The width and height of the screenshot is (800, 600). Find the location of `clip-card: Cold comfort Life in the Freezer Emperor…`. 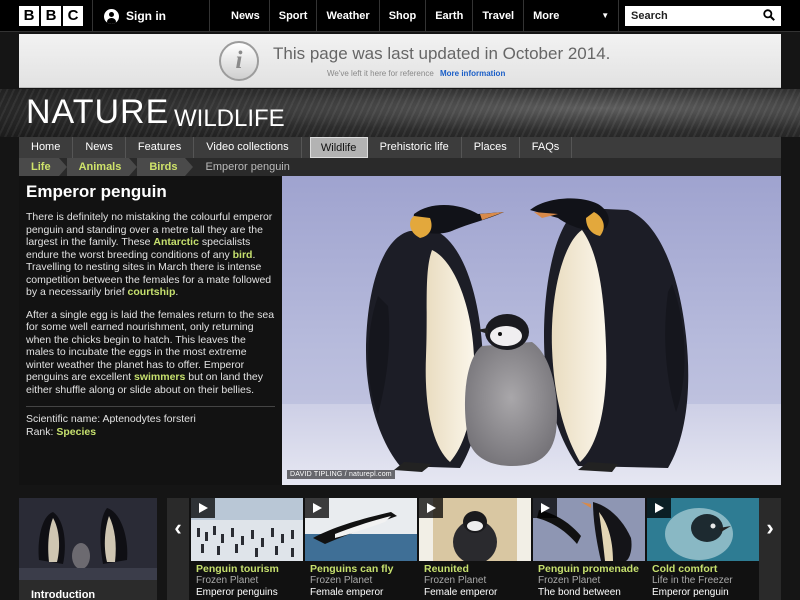

clip-card: Cold comfort Life in the Freezer Emperor… is located at coordinates (703, 549).